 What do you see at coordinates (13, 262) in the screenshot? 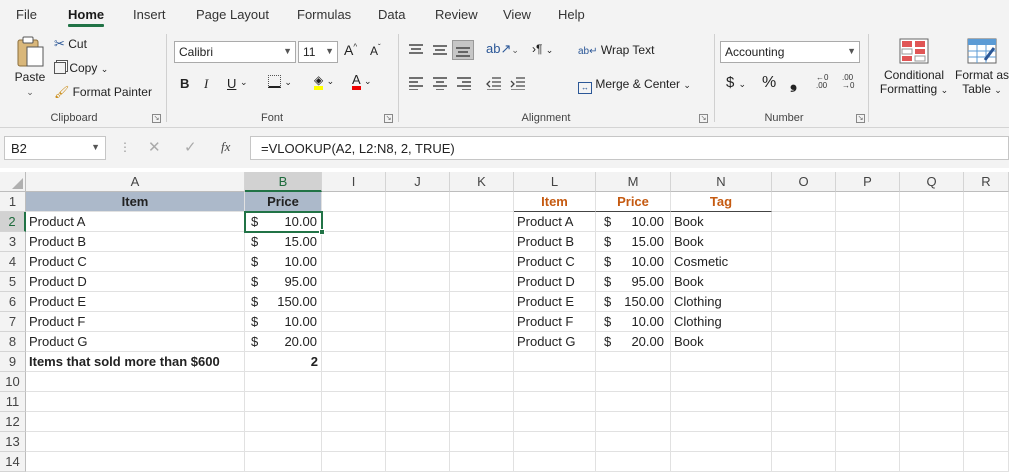
I see `row-header-4: 4` at bounding box center [13, 262].